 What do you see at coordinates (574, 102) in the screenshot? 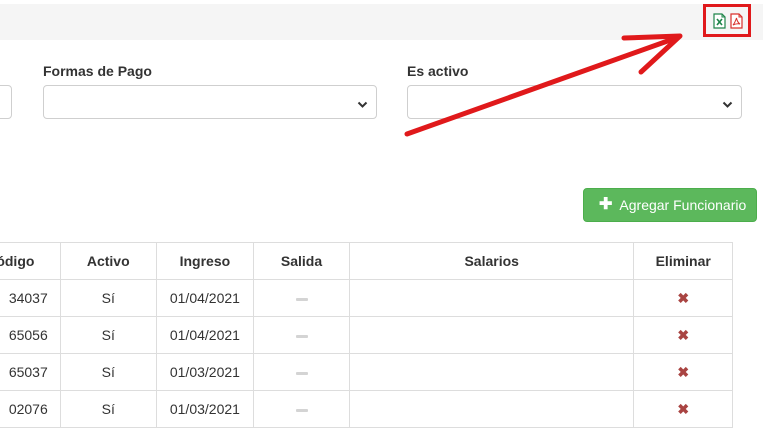
I see `es-activo-select` at bounding box center [574, 102].